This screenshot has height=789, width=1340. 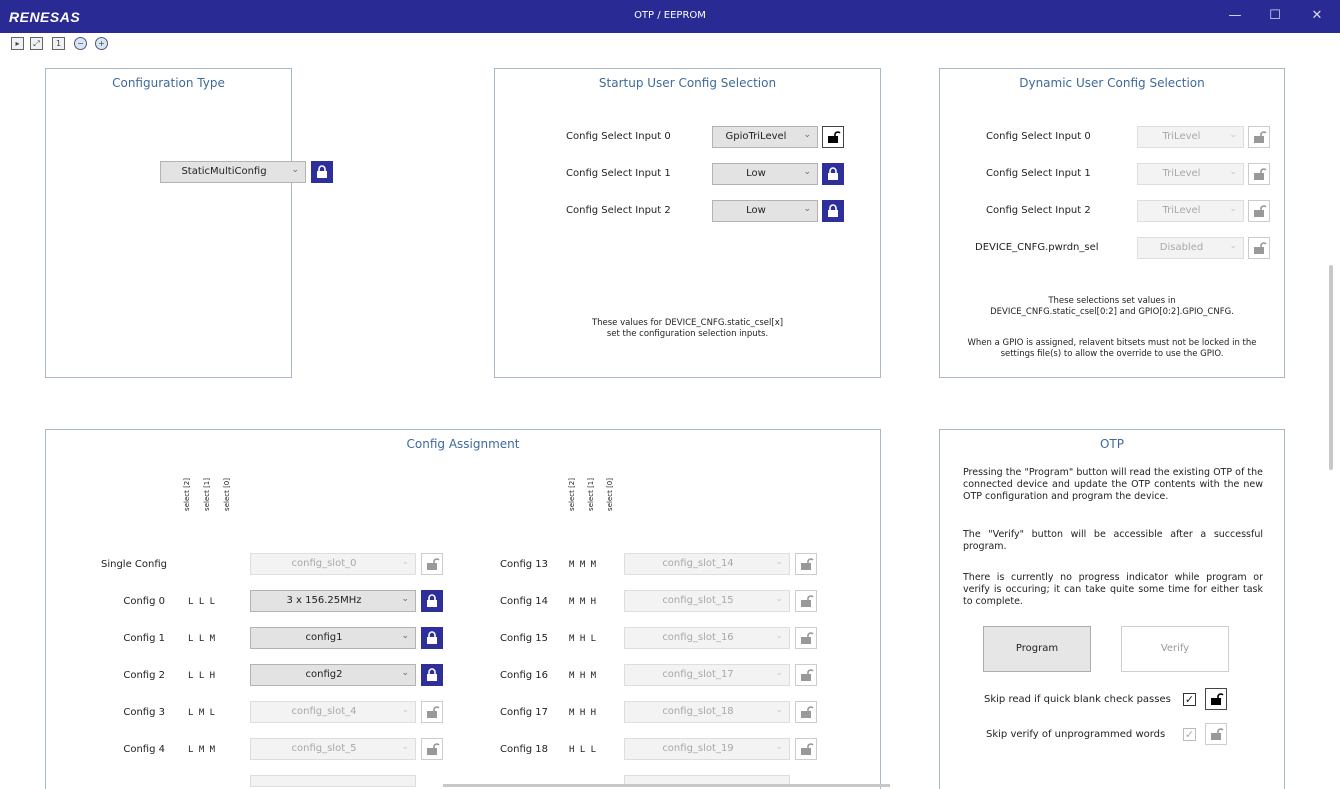 I want to click on config-label: Config 13, so click(x=524, y=564).